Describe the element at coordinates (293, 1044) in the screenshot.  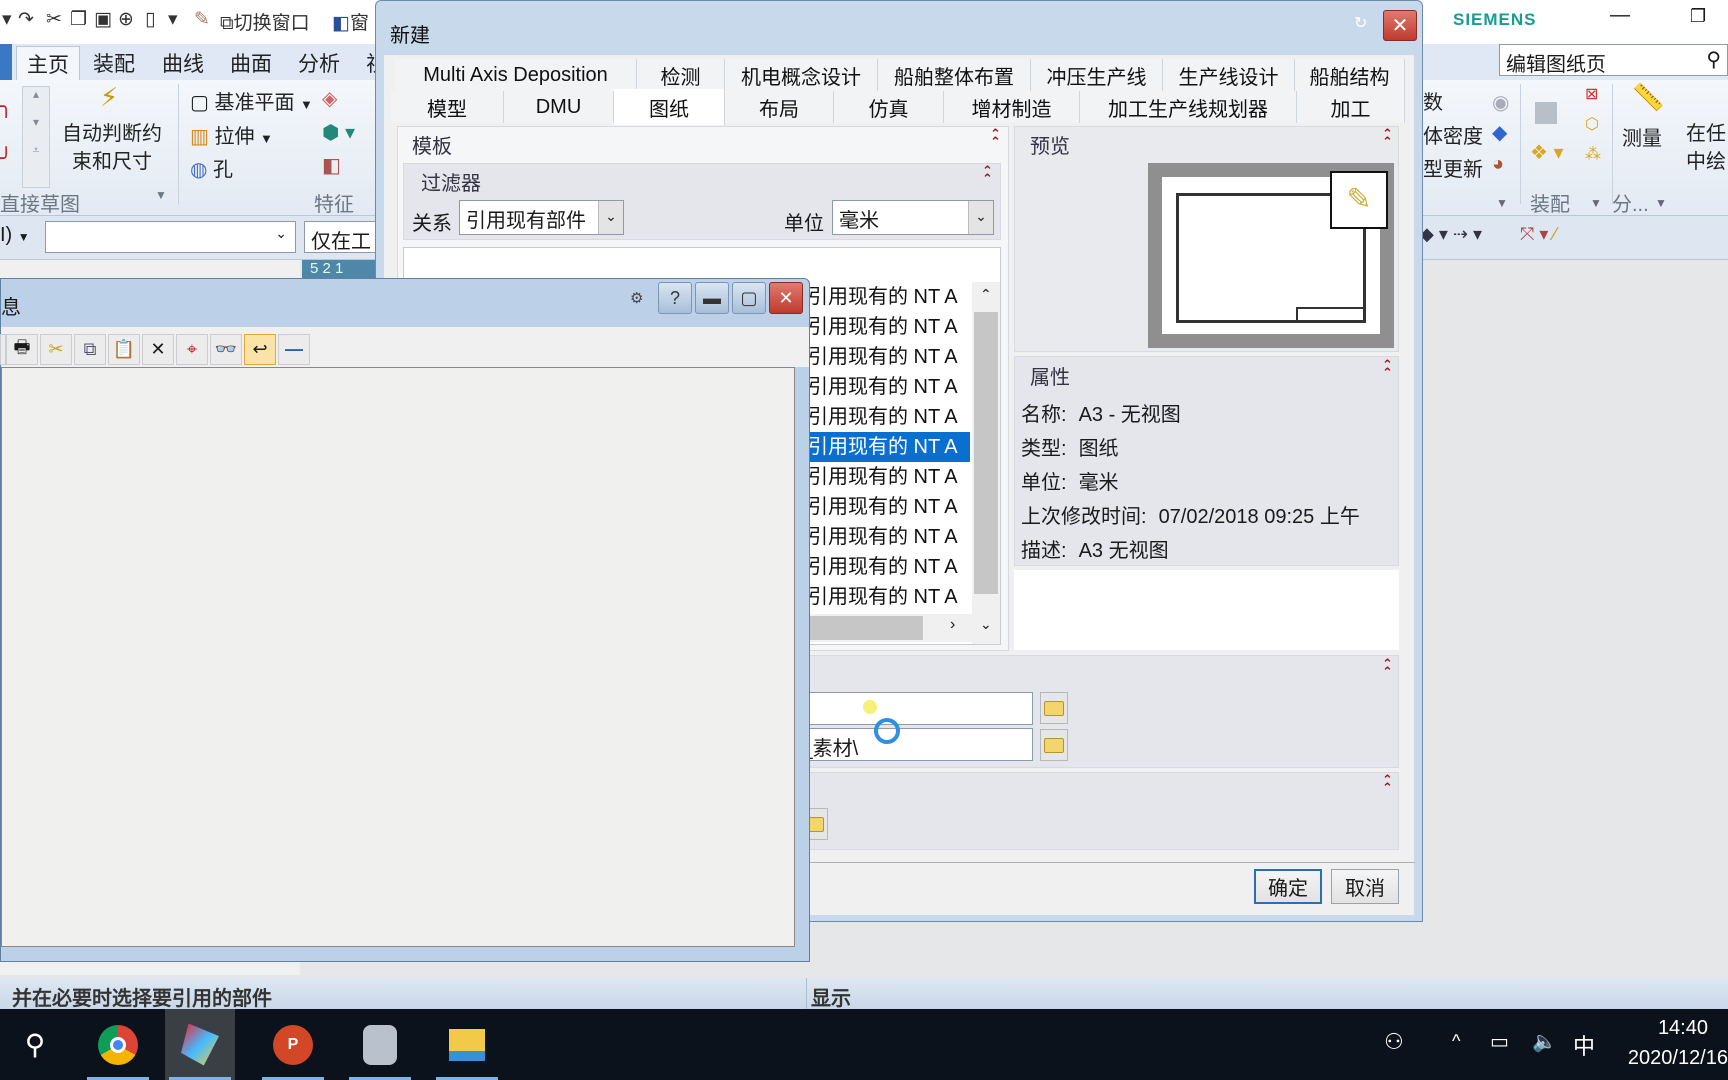
I see `powerpoint-button: P` at that location.